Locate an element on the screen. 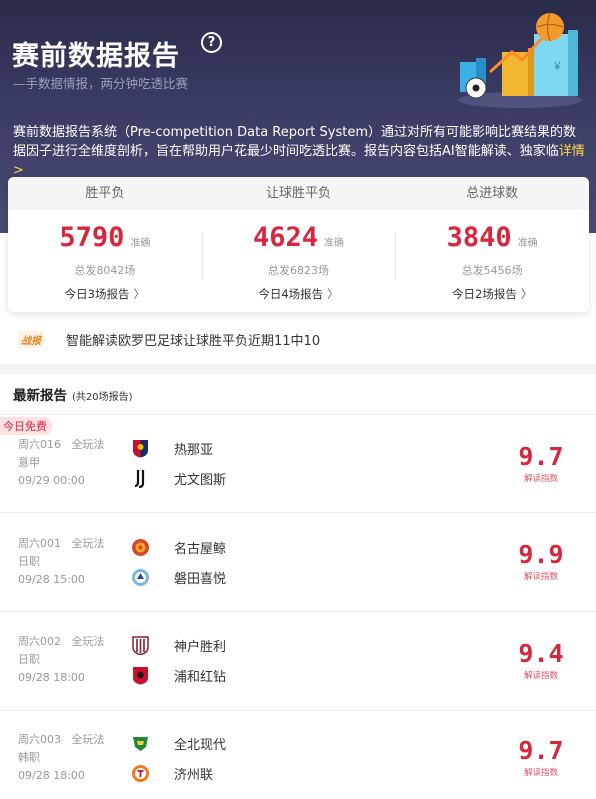  away-team: 尤文图斯 is located at coordinates (178, 478).